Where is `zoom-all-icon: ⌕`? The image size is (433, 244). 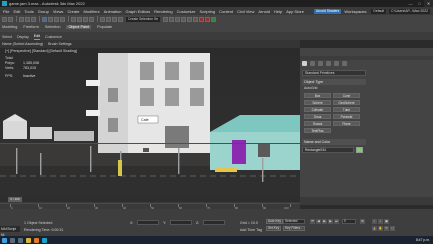 zoom-all-icon: ⌕ is located at coordinates (380, 221).